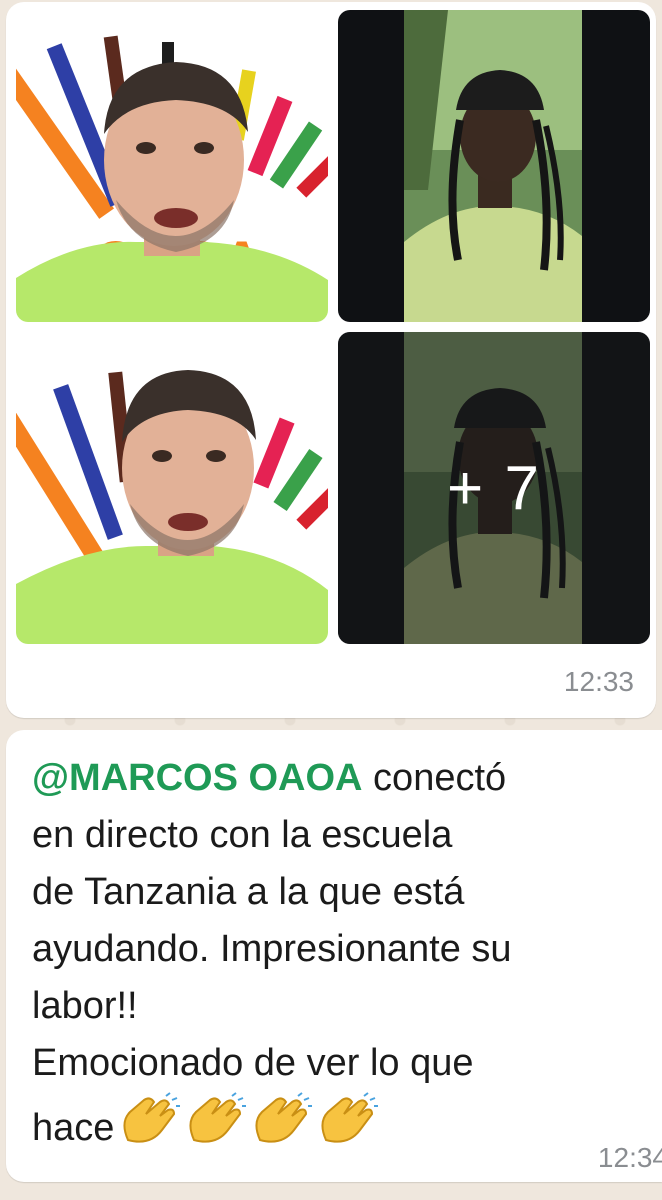 This screenshot has width=662, height=1200. I want to click on message-line-1: conectó, so click(434, 778).